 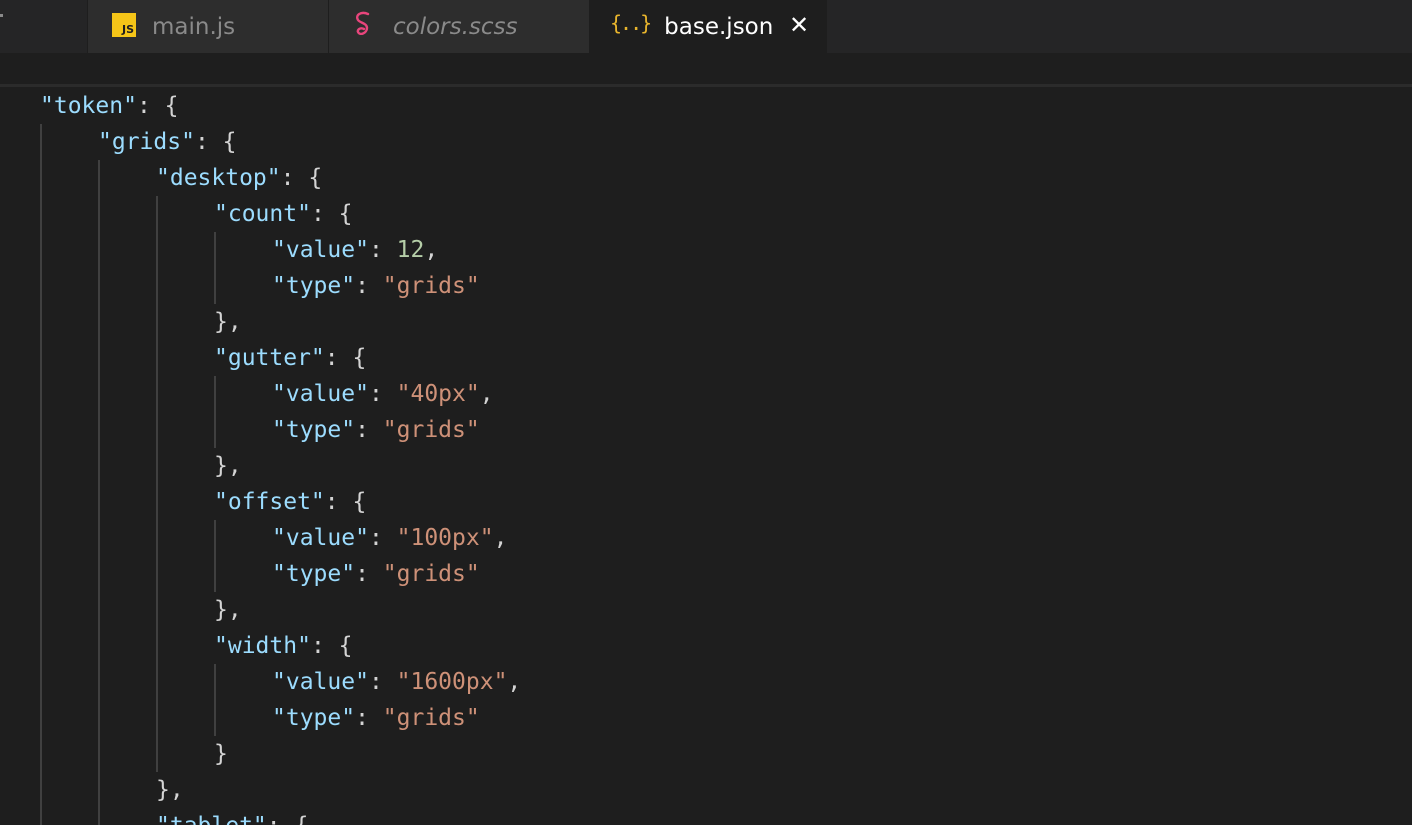 I want to click on js-file-icon: JS, so click(x=124, y=24).